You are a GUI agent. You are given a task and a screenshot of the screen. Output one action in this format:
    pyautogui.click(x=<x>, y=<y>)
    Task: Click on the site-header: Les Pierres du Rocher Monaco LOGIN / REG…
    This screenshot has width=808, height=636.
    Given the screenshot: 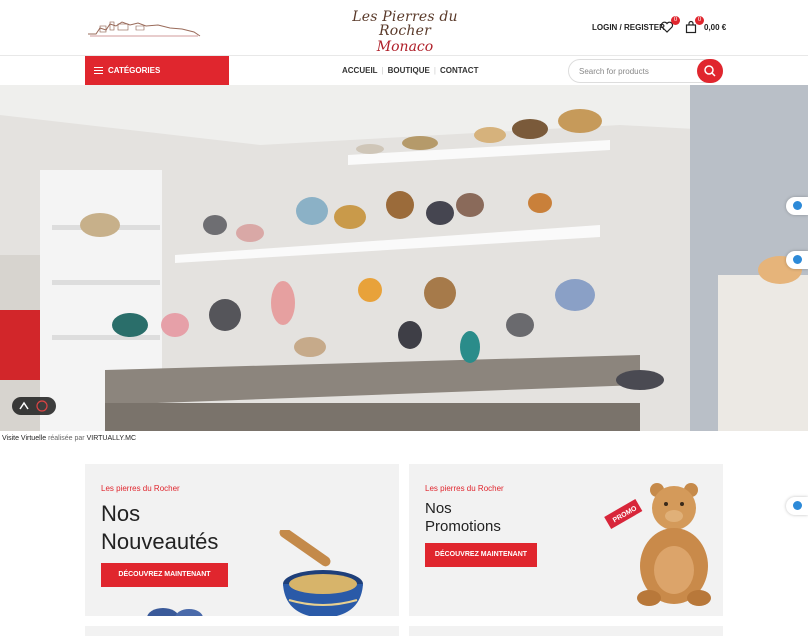 What is the action you would take?
    pyautogui.click(x=404, y=28)
    